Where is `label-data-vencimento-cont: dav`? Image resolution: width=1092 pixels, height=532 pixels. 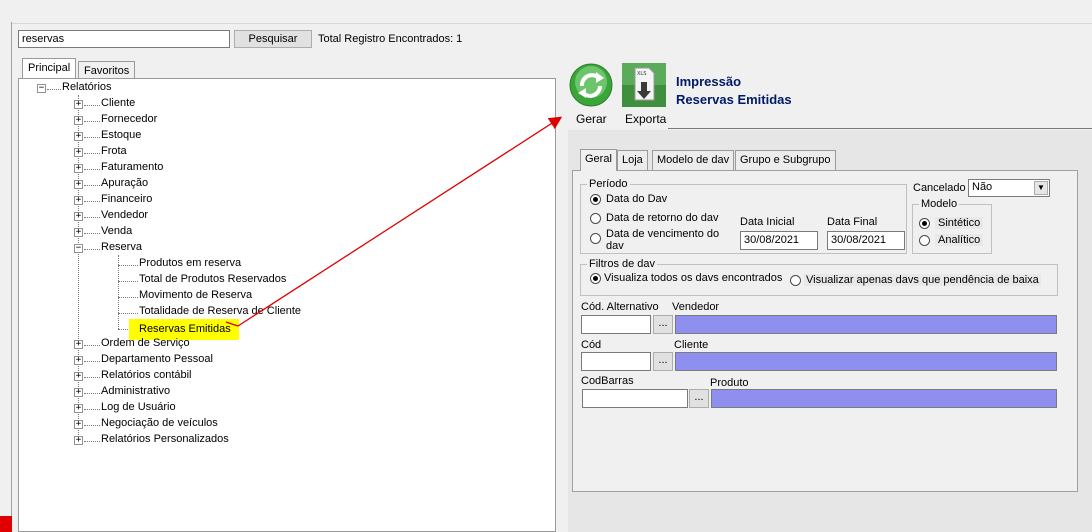 label-data-vencimento-cont: dav is located at coordinates (615, 246).